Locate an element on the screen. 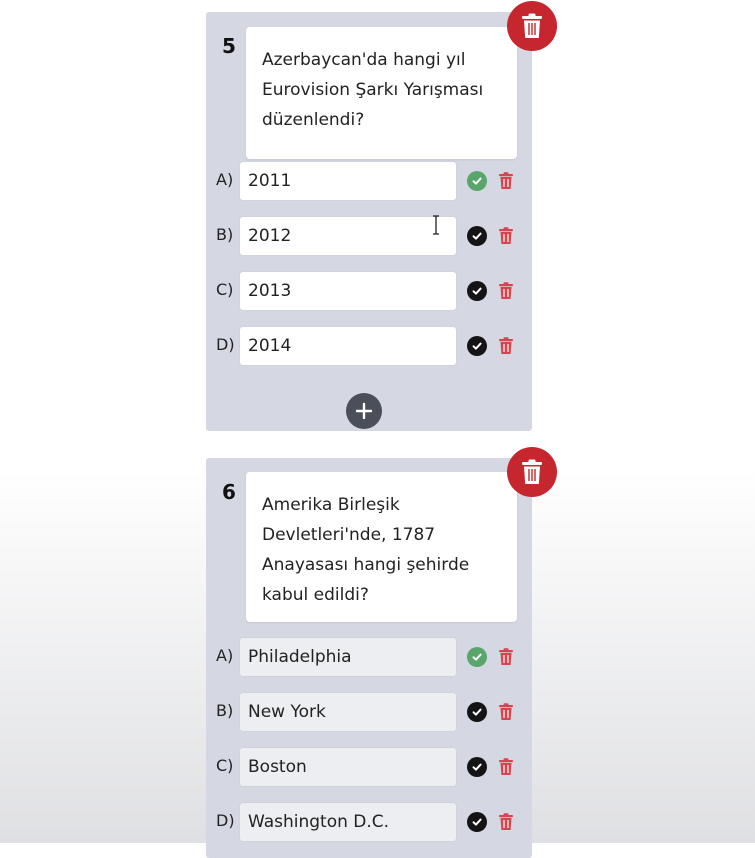 The image size is (755, 858). question-number: 5 is located at coordinates (229, 46).